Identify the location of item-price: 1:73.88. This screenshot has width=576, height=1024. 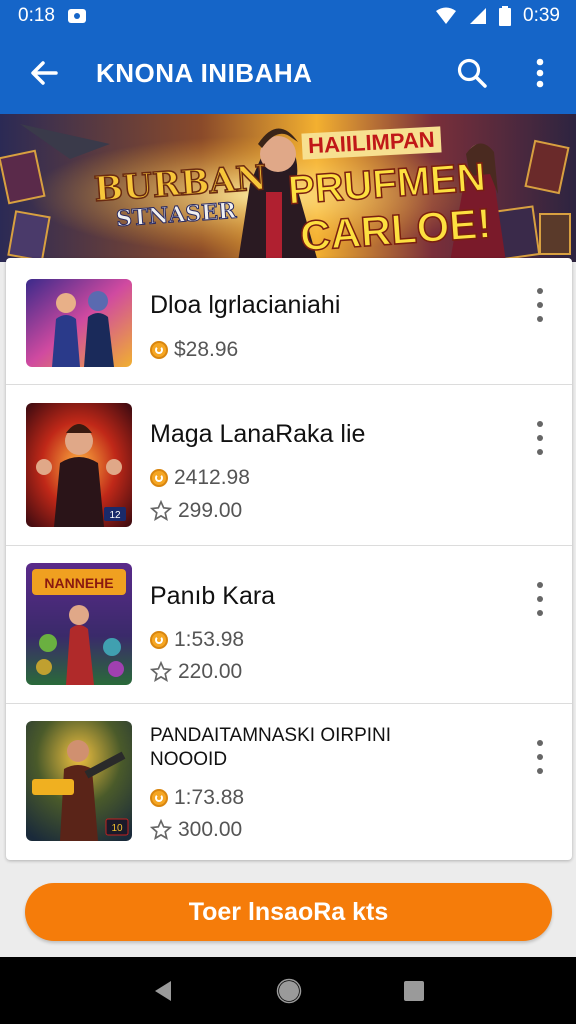
(197, 798).